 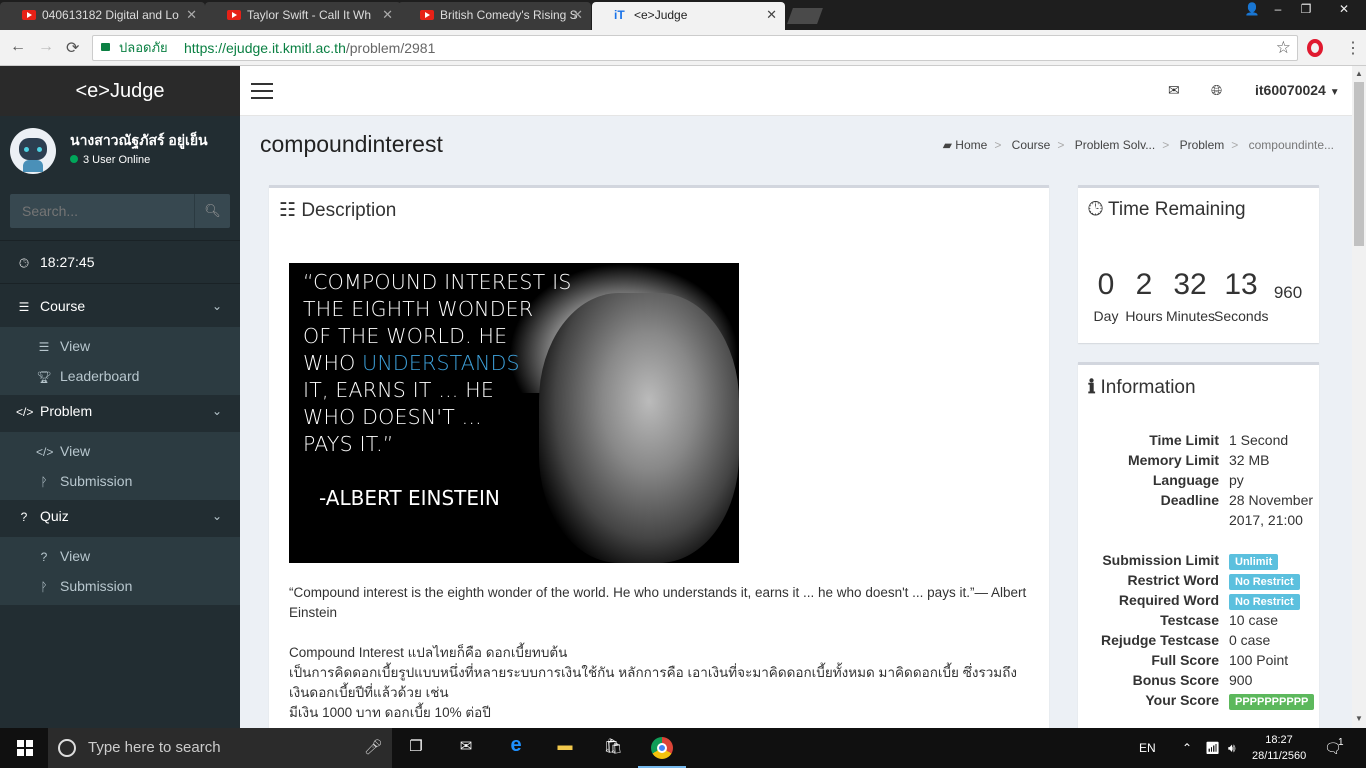 What do you see at coordinates (1278, 9) in the screenshot?
I see `minimize-button: –` at bounding box center [1278, 9].